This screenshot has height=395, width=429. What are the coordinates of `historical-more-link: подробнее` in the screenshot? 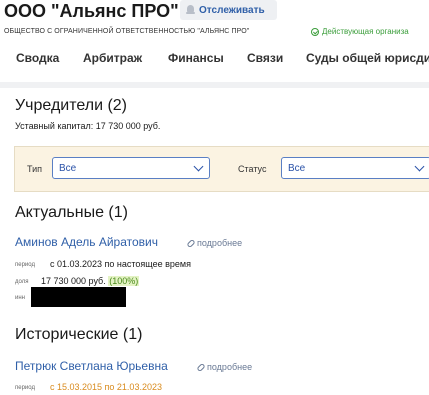 It's located at (224, 367).